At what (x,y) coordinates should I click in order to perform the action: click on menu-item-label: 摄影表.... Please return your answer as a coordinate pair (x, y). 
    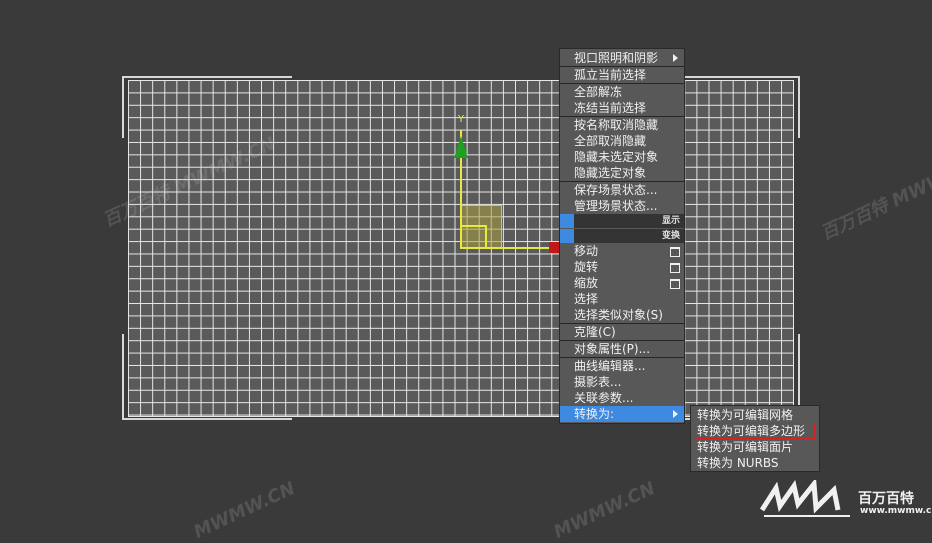
    Looking at the image, I should click on (598, 382).